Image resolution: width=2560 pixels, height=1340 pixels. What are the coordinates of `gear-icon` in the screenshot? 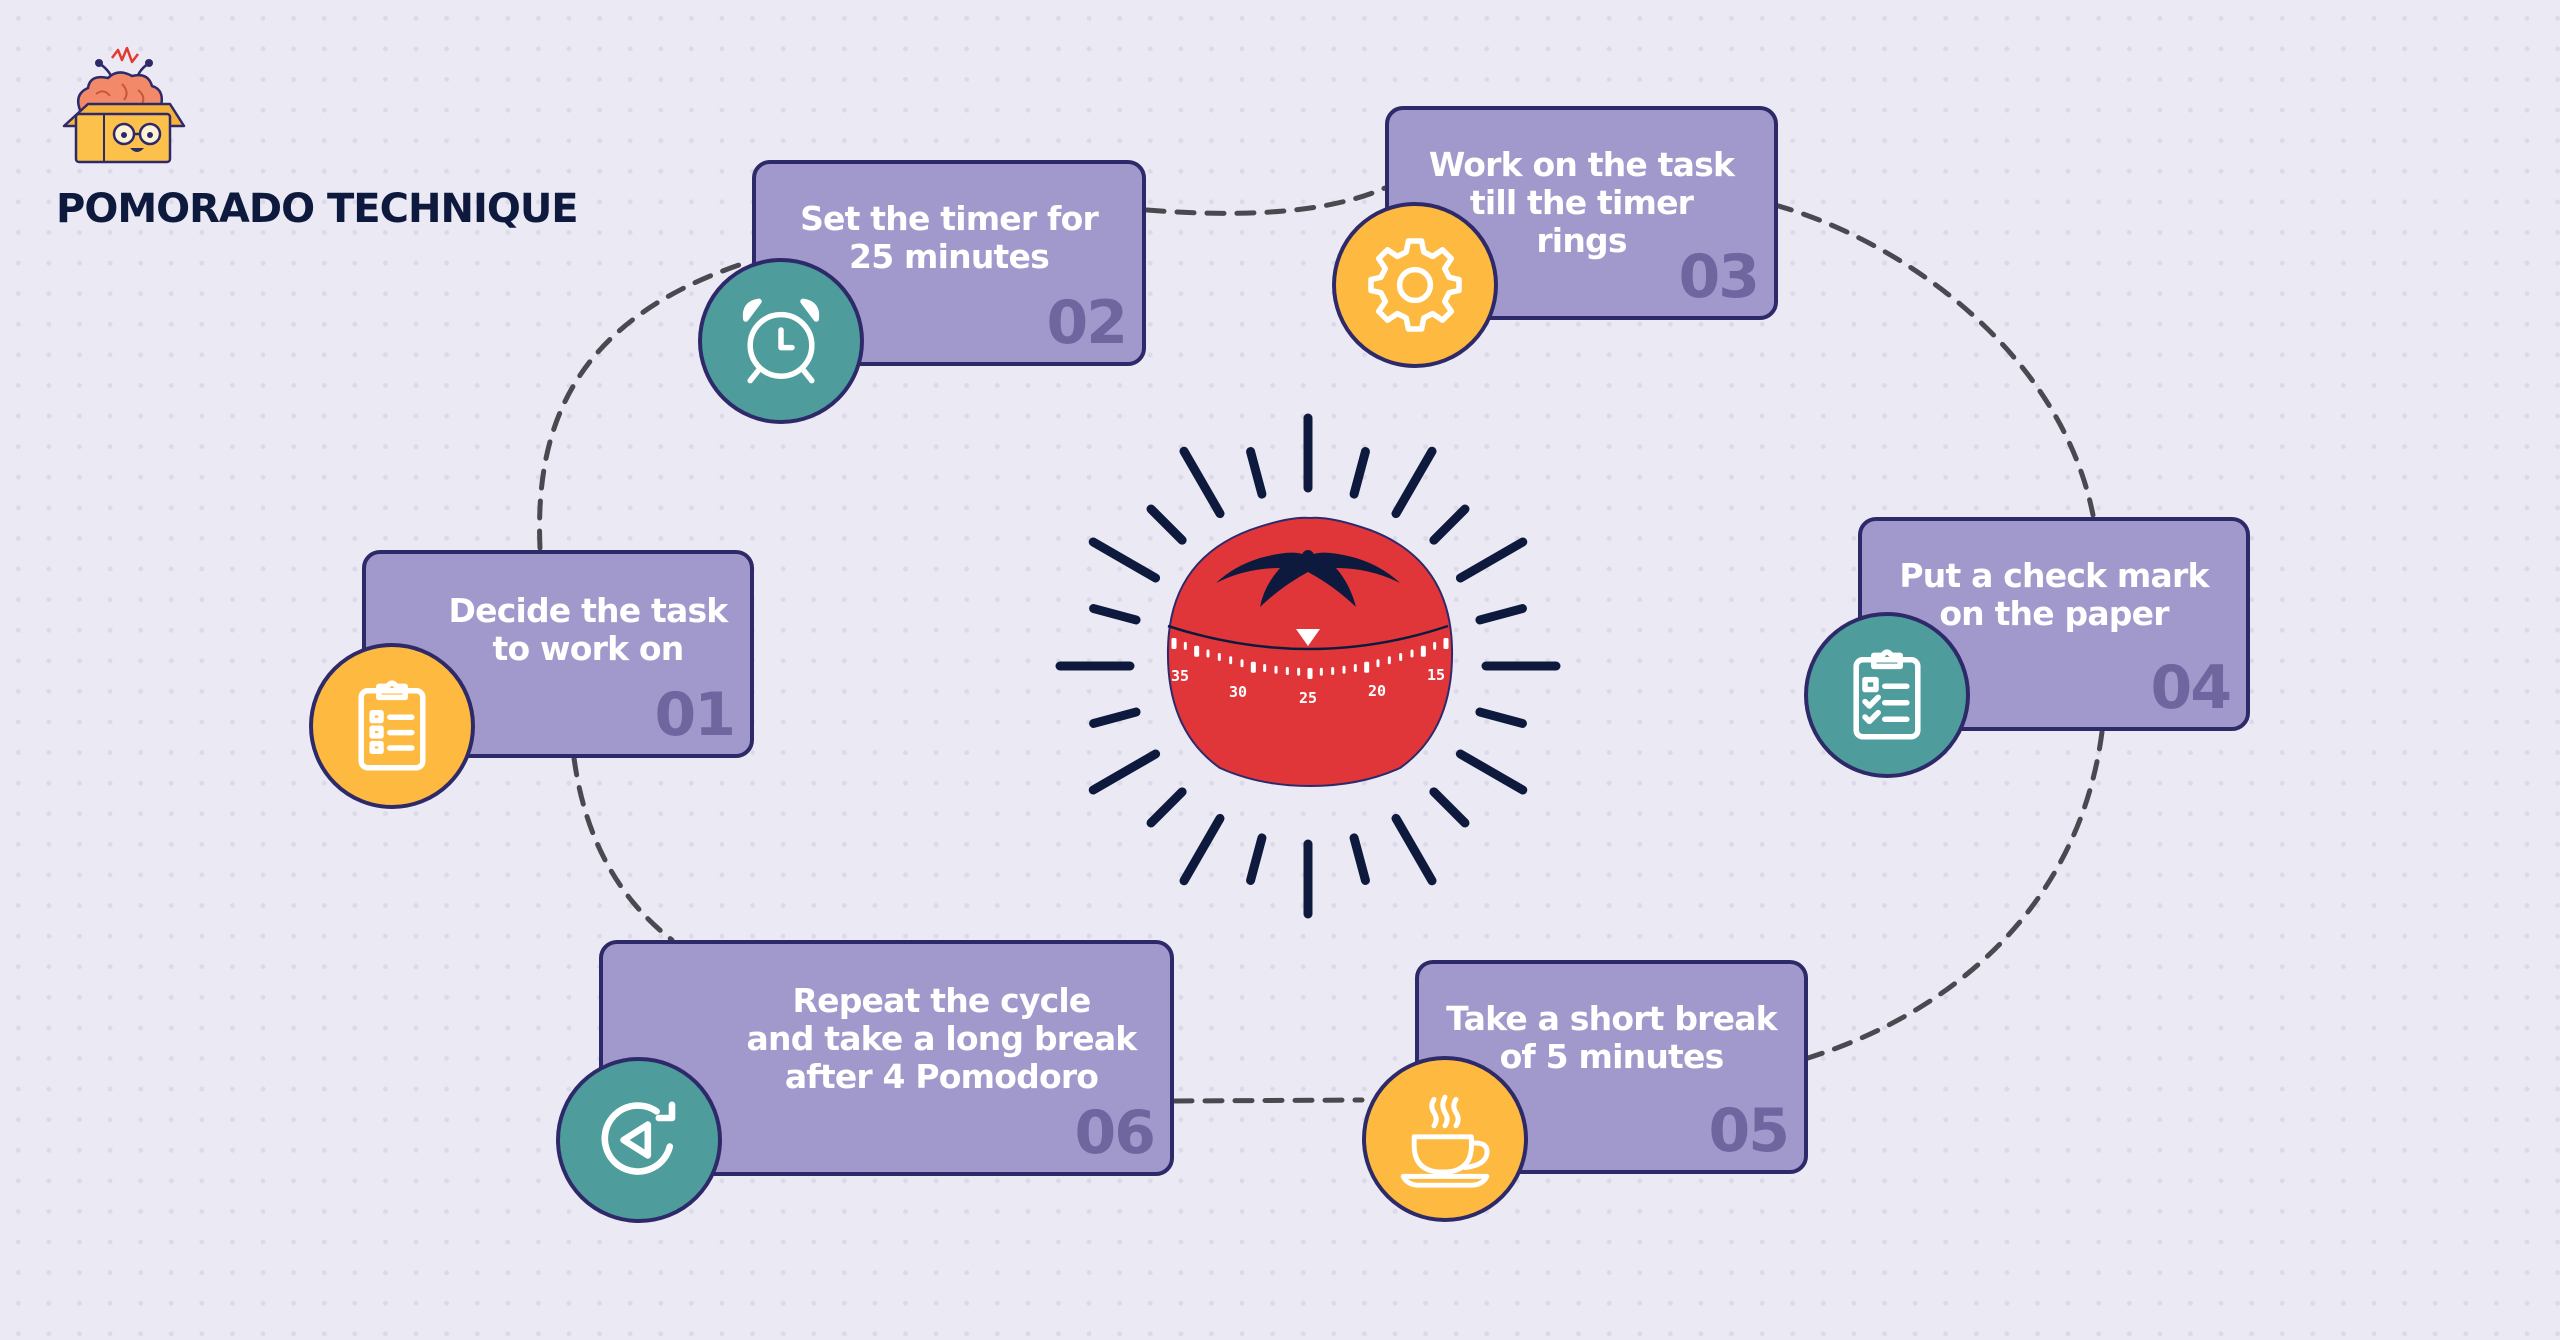 It's located at (1415, 285).